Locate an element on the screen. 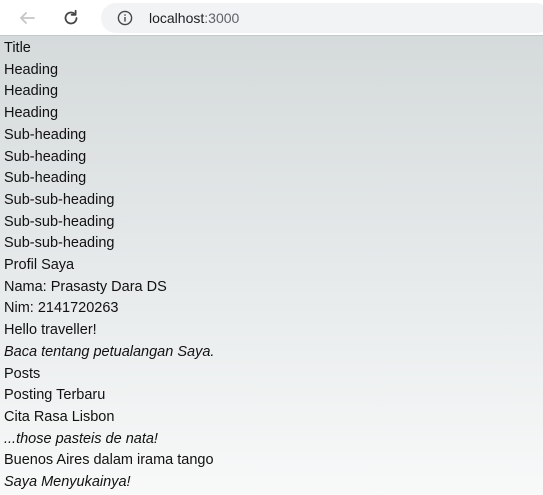  back-arrow-icon is located at coordinates (27, 18).